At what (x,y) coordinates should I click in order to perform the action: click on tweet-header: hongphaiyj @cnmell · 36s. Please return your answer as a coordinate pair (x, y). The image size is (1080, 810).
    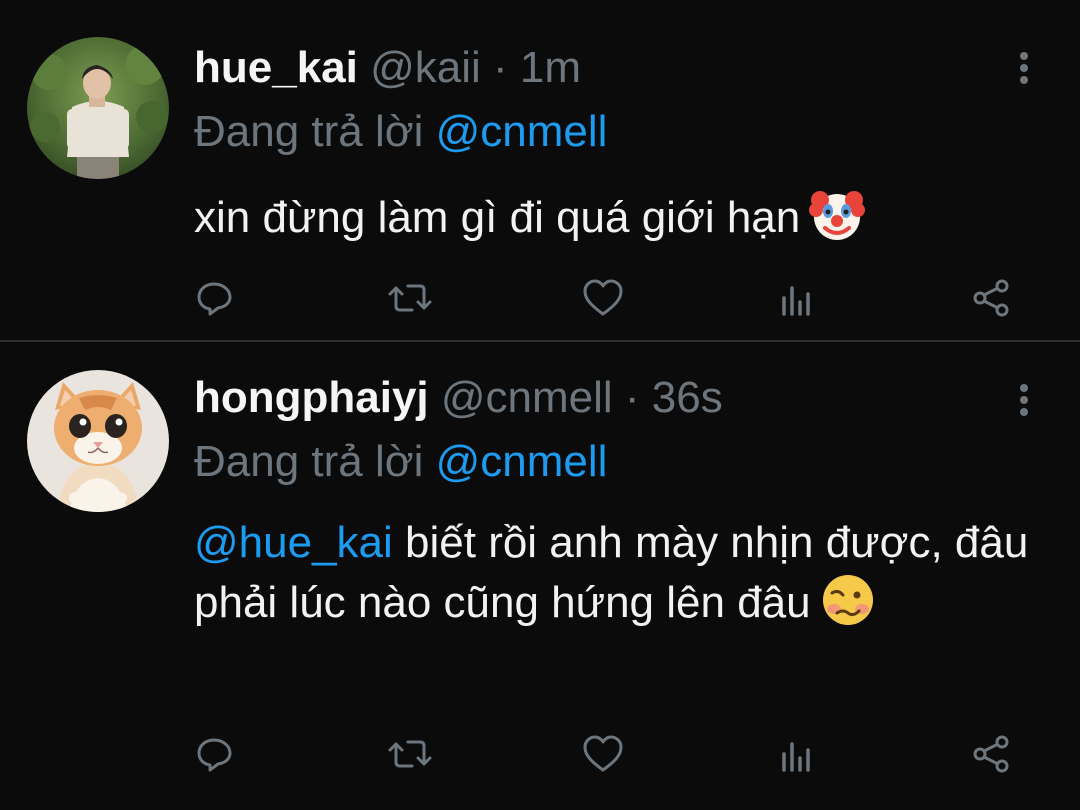
    Looking at the image, I should click on (458, 398).